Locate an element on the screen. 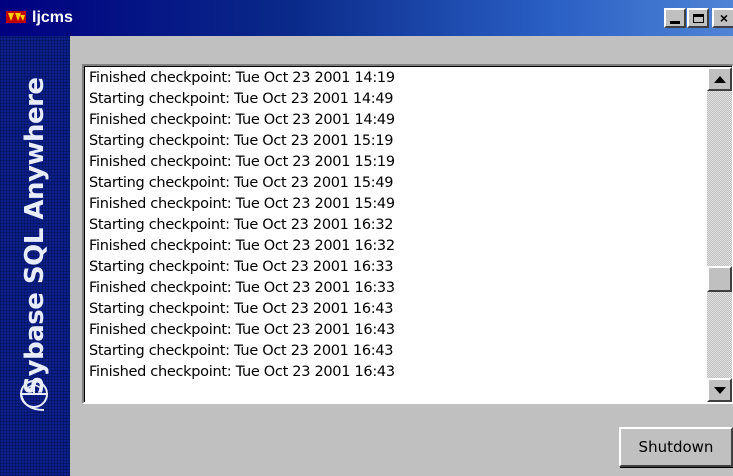 The height and width of the screenshot is (476, 733). sybase-app-icon is located at coordinates (16, 17).